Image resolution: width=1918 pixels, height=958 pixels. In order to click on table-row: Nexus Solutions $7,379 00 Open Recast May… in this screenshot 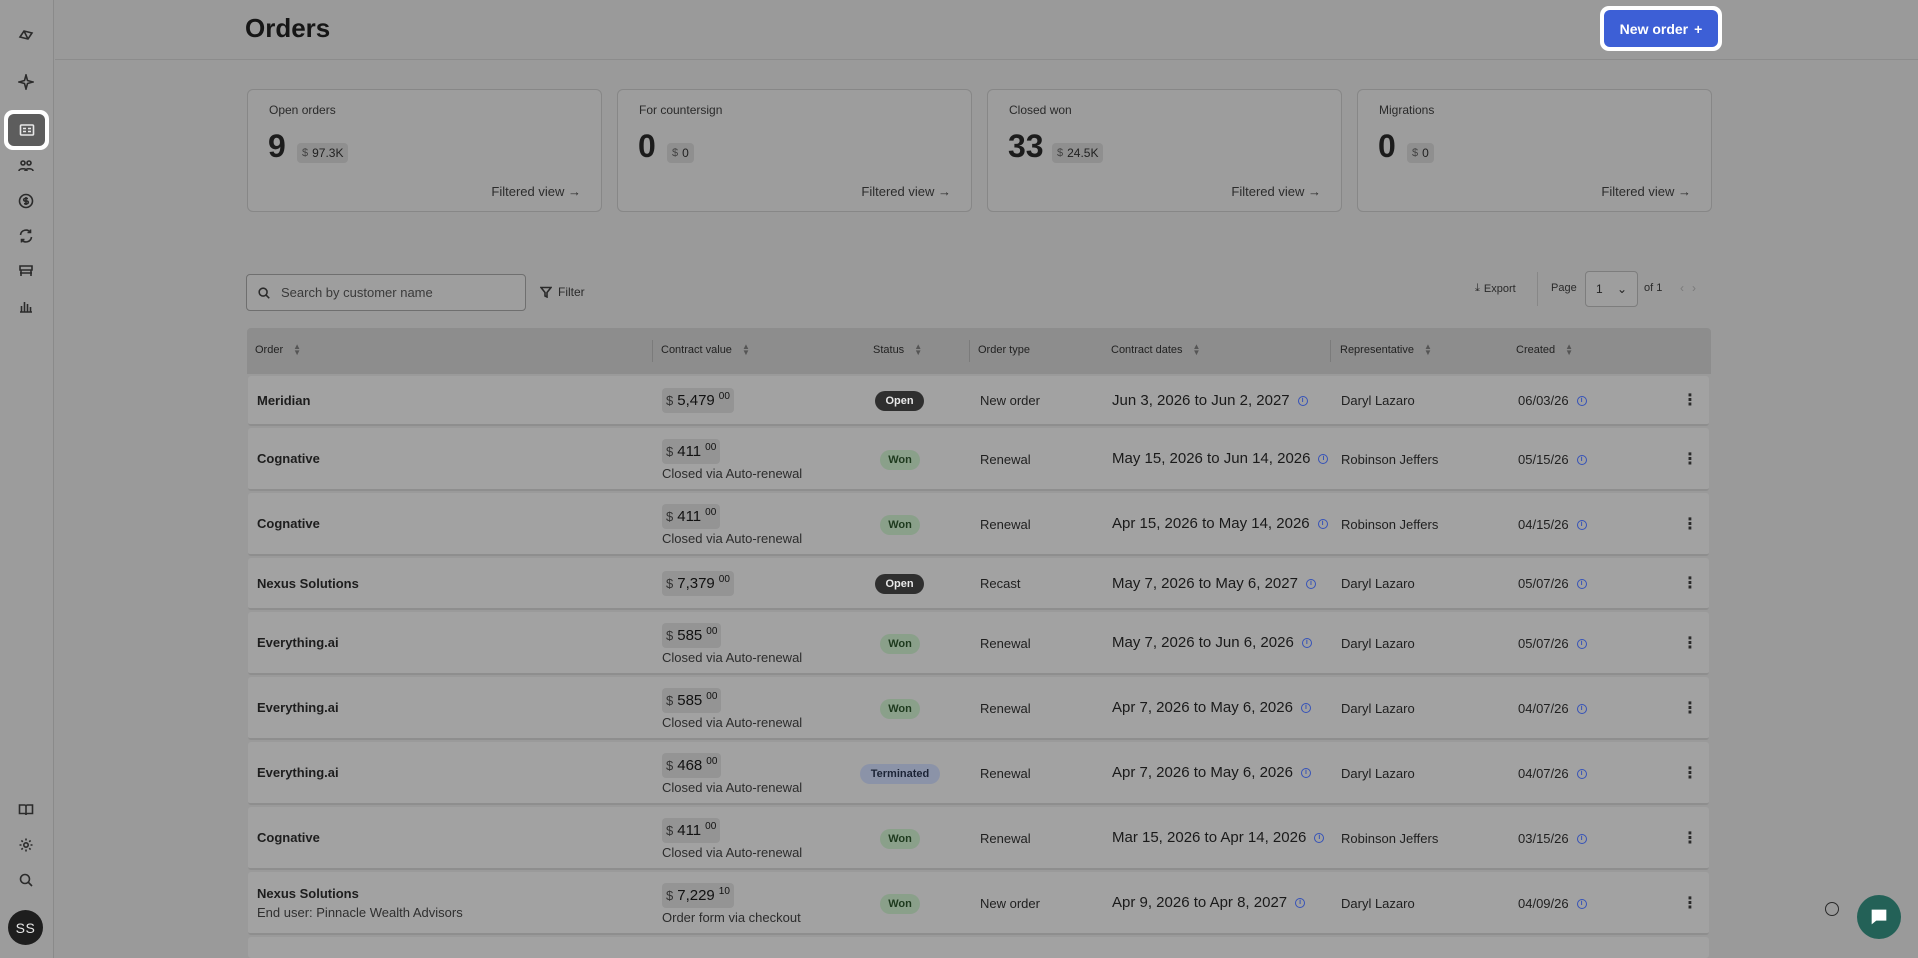, I will do `click(978, 584)`.